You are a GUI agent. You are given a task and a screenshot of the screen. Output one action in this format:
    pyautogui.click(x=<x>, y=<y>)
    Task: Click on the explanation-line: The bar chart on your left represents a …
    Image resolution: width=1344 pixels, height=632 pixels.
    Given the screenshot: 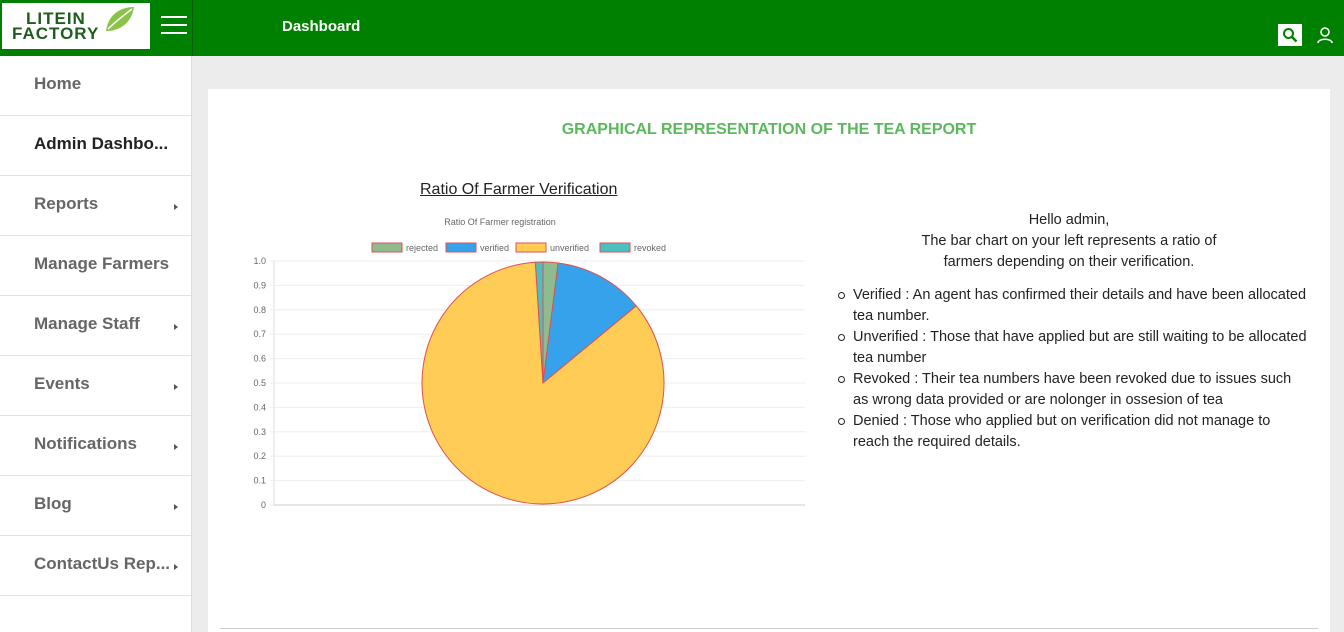 What is the action you would take?
    pyautogui.click(x=1069, y=241)
    